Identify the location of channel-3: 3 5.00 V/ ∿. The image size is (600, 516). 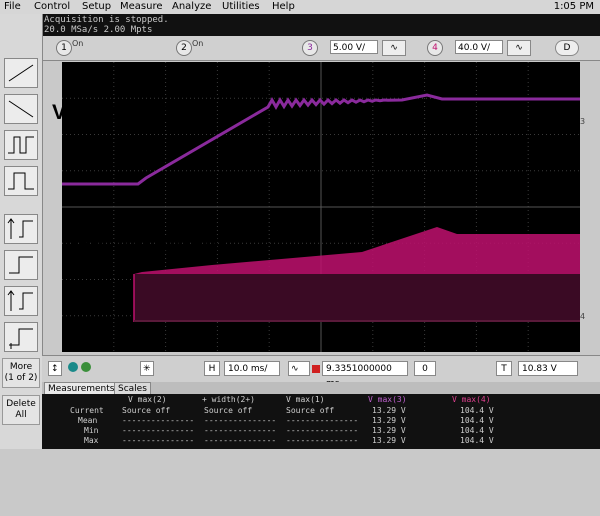
(362, 48).